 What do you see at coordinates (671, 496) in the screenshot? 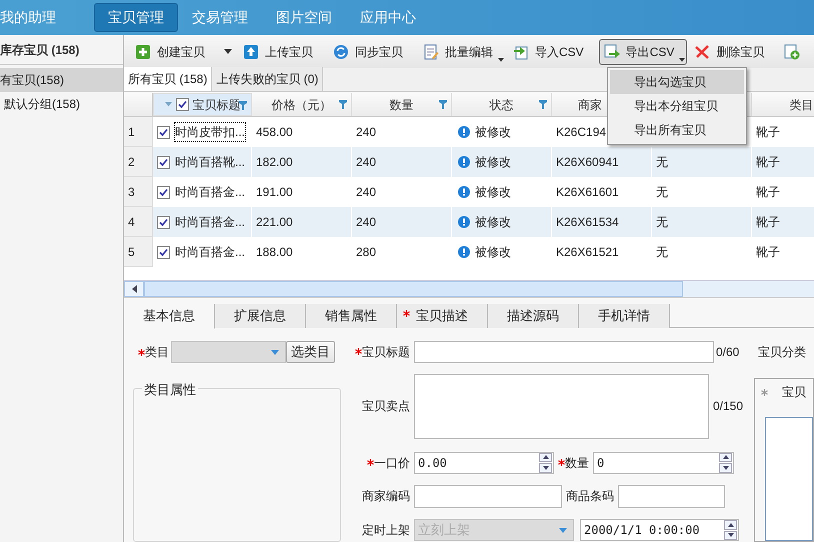
I see `barcode-input` at bounding box center [671, 496].